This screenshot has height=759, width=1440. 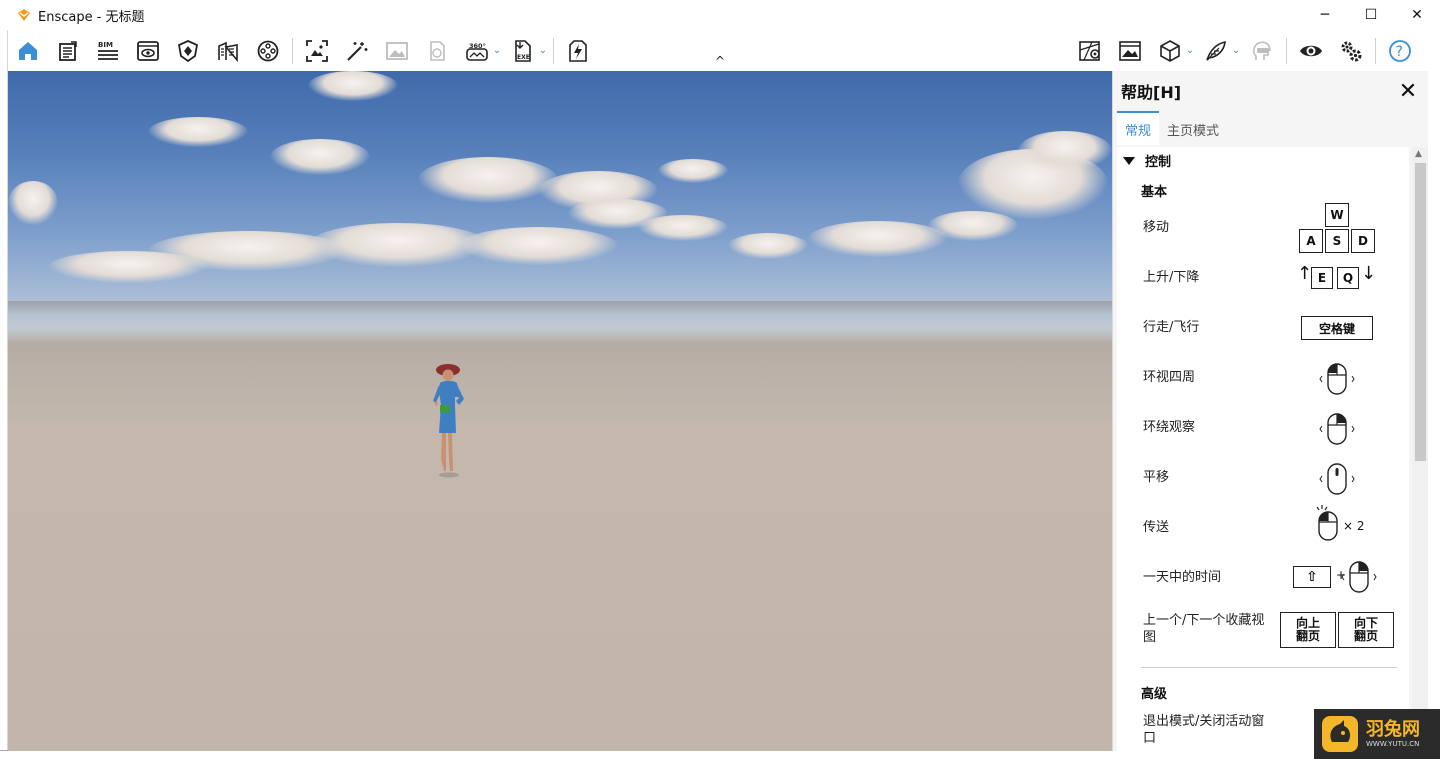 What do you see at coordinates (1311, 241) in the screenshot?
I see `key-a: A` at bounding box center [1311, 241].